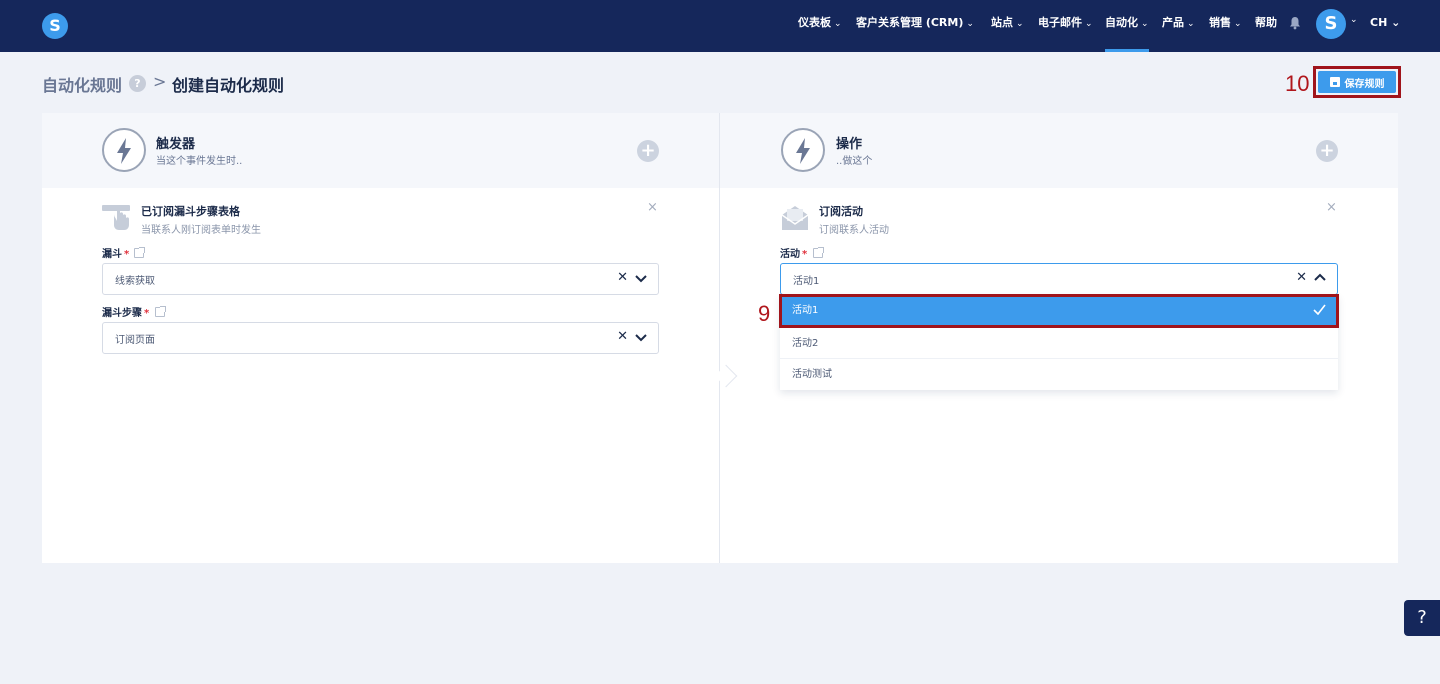 The height and width of the screenshot is (684, 1440). What do you see at coordinates (1059, 343) in the screenshot?
I see `dropdown-option: 活动2` at bounding box center [1059, 343].